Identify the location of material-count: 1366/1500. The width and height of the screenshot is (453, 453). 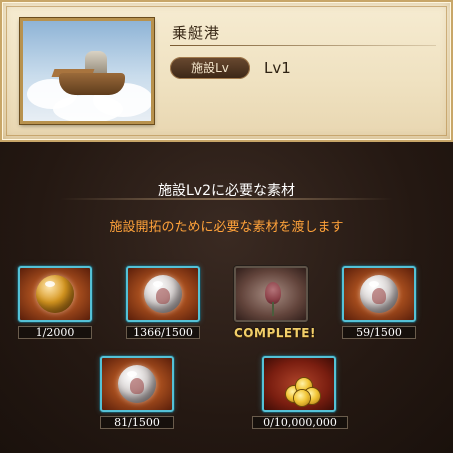
(163, 332).